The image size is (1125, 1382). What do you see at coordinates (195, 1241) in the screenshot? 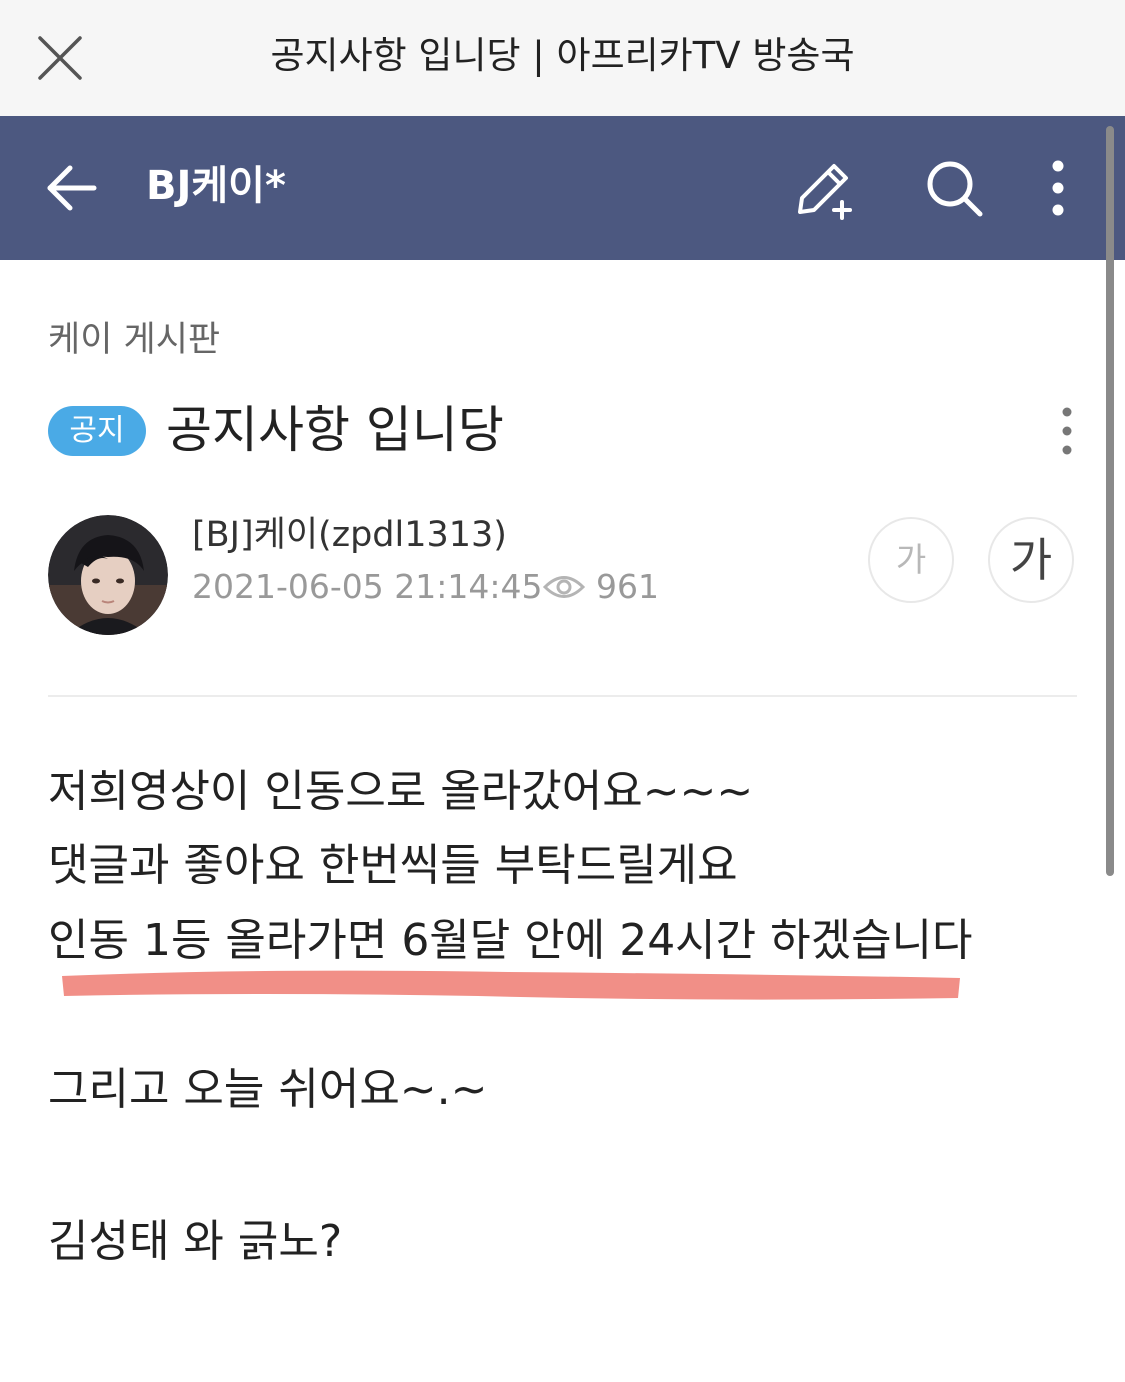
I see `body-line: 김성태 와 긁노?` at bounding box center [195, 1241].